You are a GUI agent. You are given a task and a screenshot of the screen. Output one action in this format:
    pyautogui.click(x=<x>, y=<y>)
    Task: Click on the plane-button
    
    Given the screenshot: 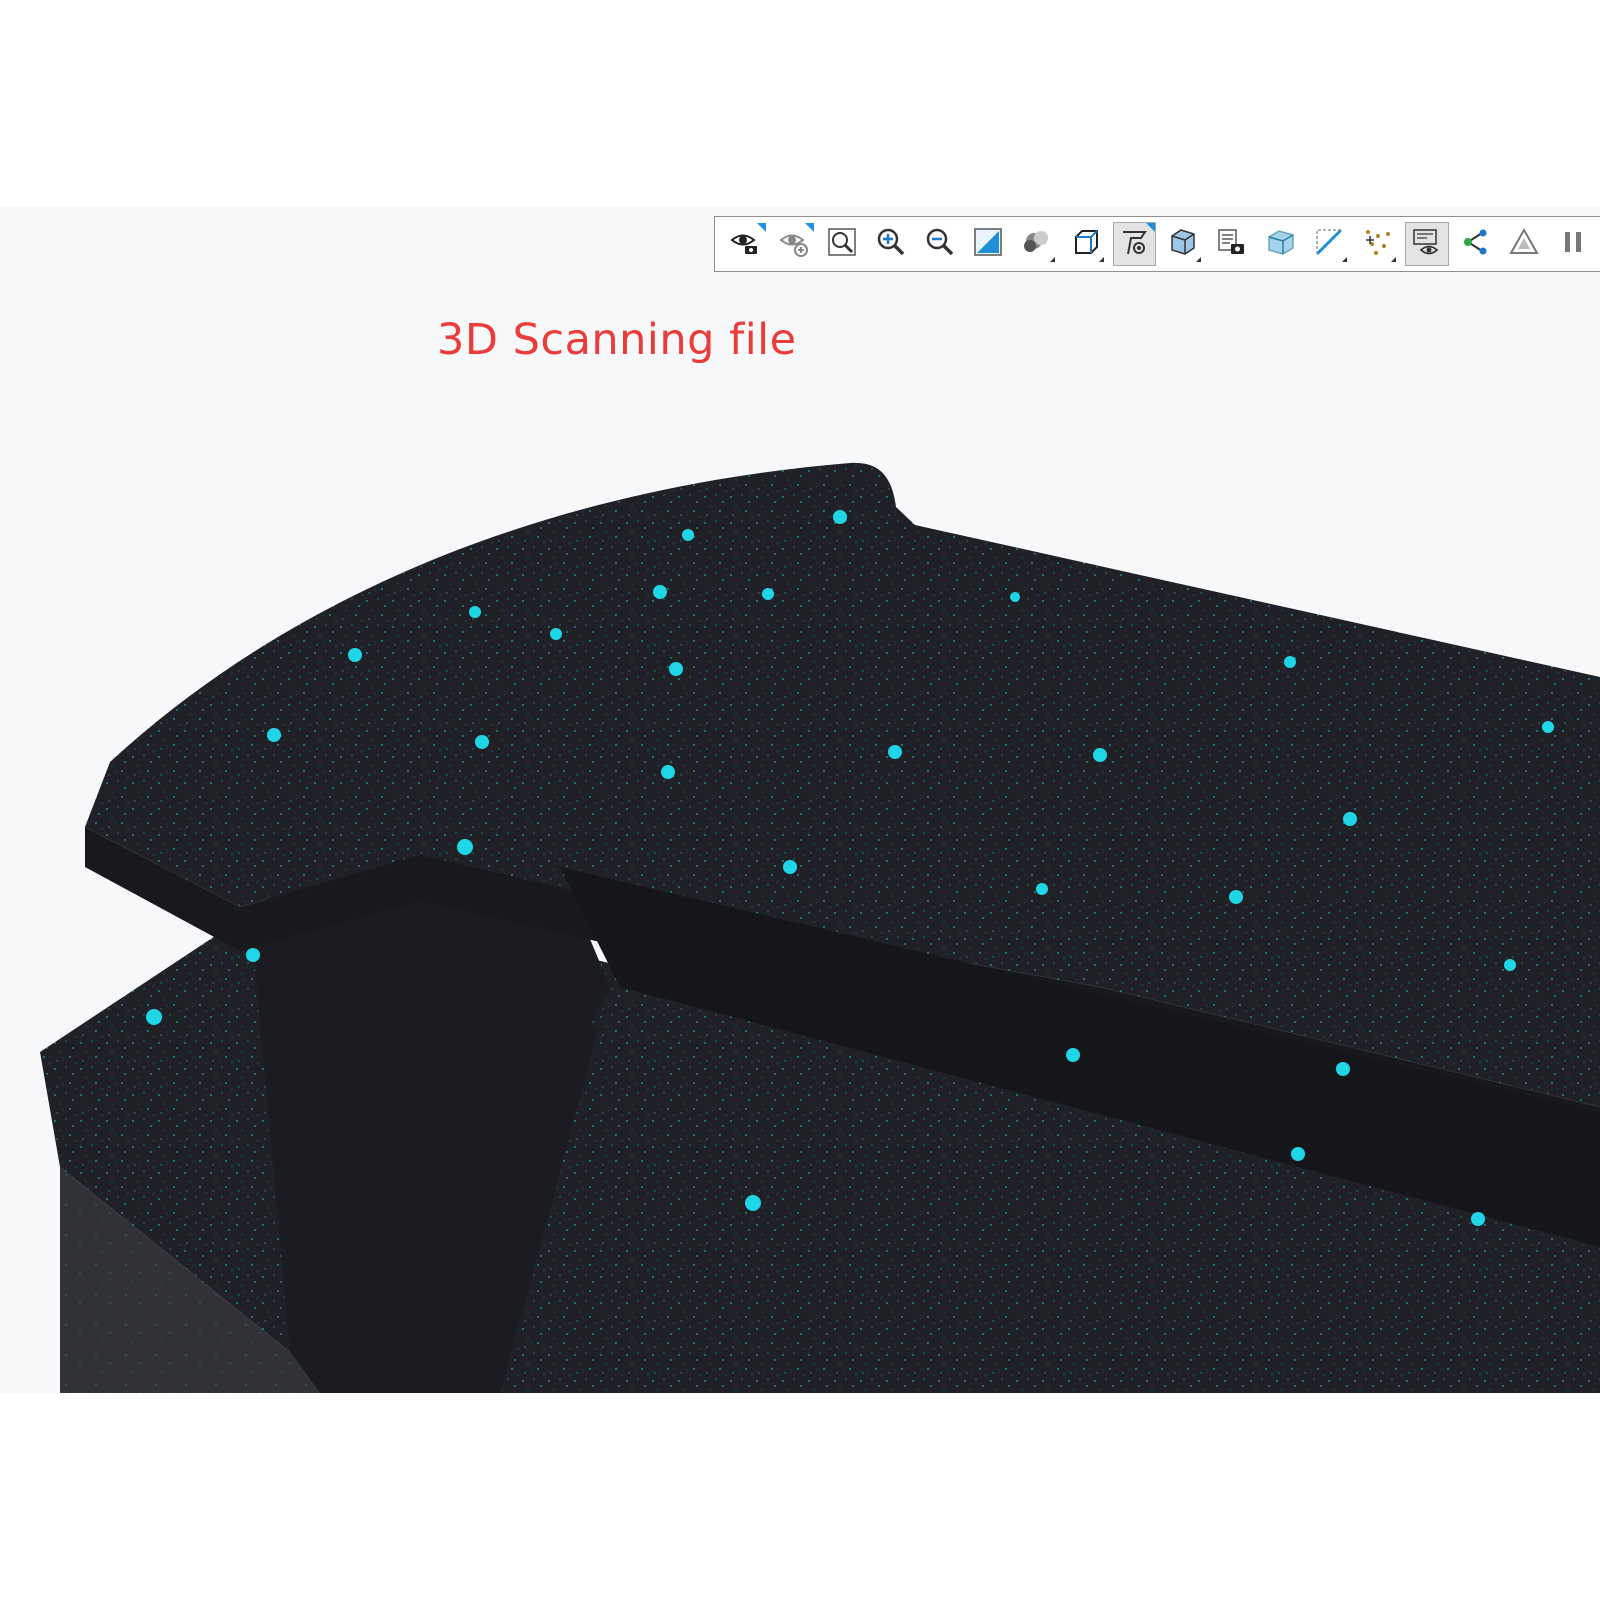 What is the action you would take?
    pyautogui.click(x=1330, y=244)
    